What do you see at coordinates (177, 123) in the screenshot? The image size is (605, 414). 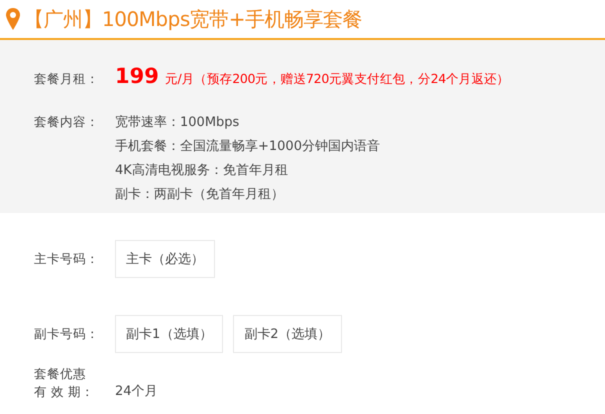 I see `package-item: 宽带速率：100Mbps` at bounding box center [177, 123].